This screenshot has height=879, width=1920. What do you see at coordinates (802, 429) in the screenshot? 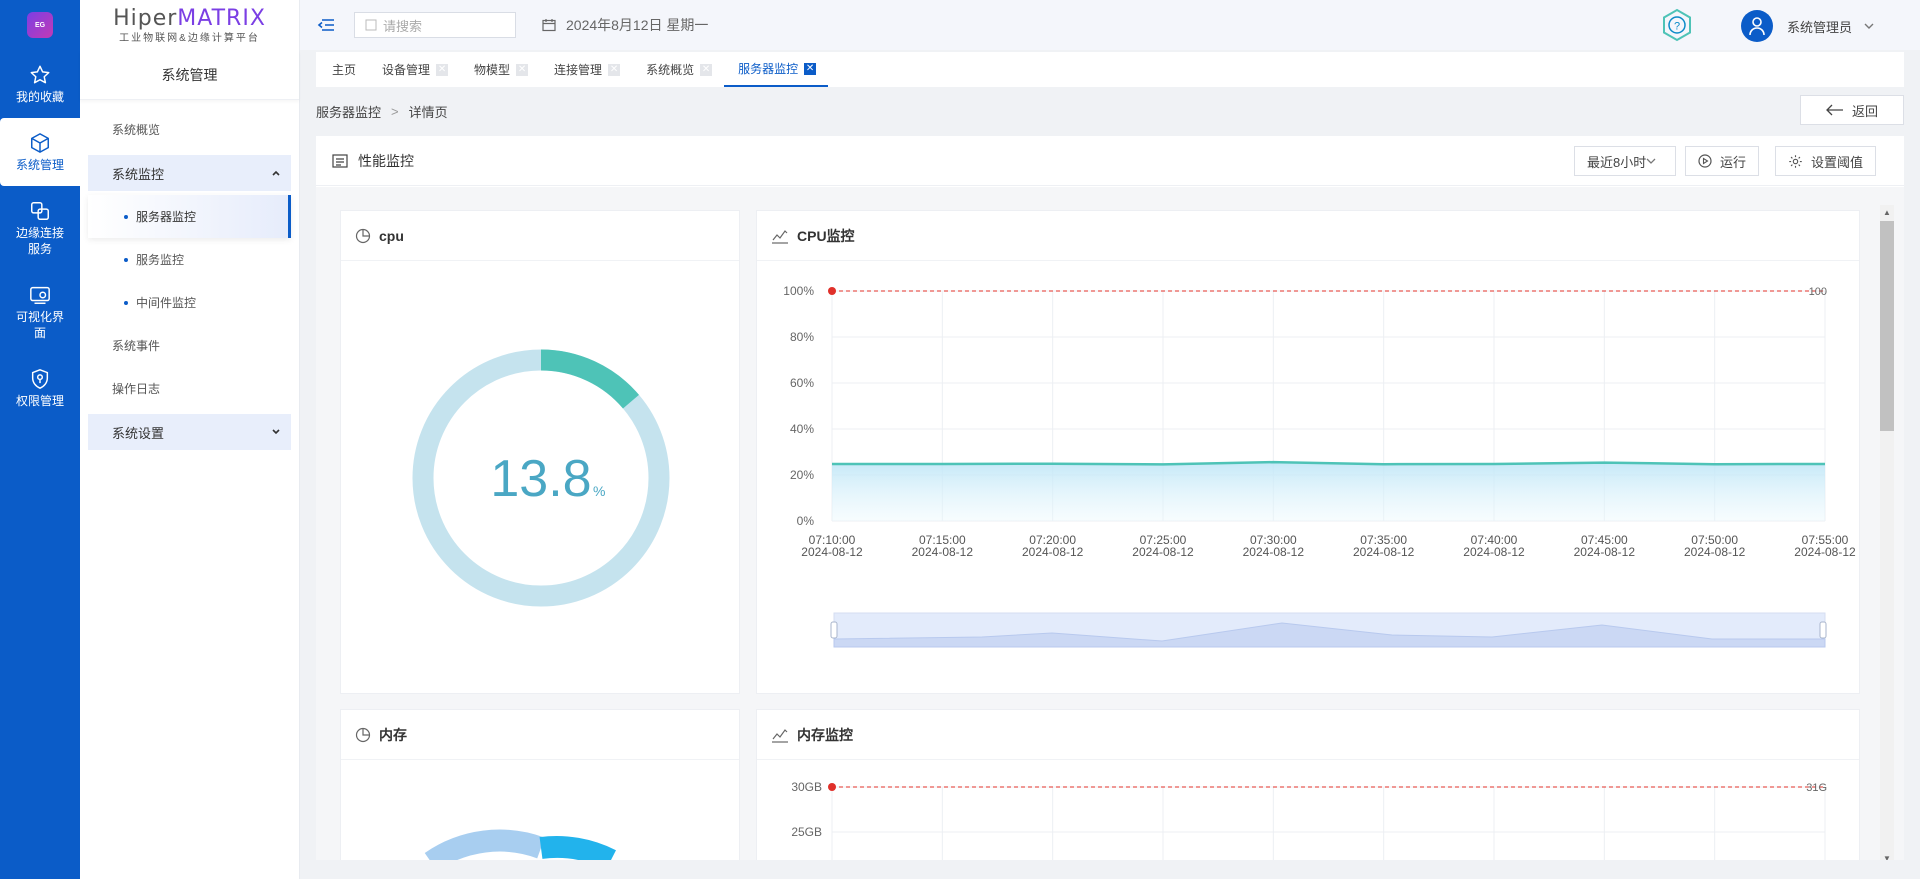
I see `y-tick-label: 40%` at bounding box center [802, 429].